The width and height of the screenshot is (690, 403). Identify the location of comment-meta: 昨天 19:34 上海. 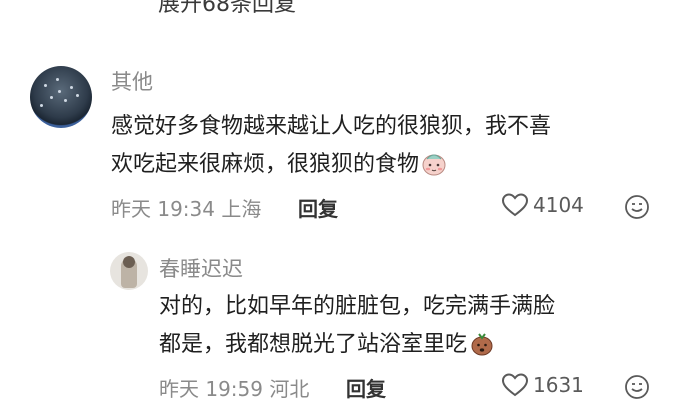
(186, 207).